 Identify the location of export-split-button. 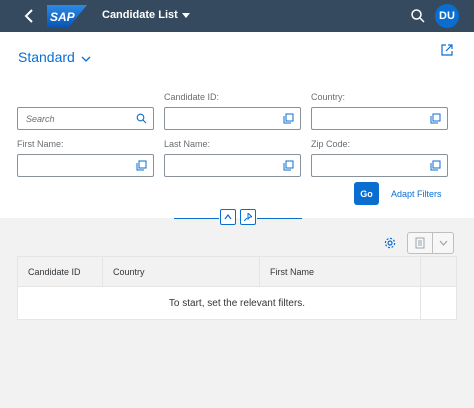
(430, 243).